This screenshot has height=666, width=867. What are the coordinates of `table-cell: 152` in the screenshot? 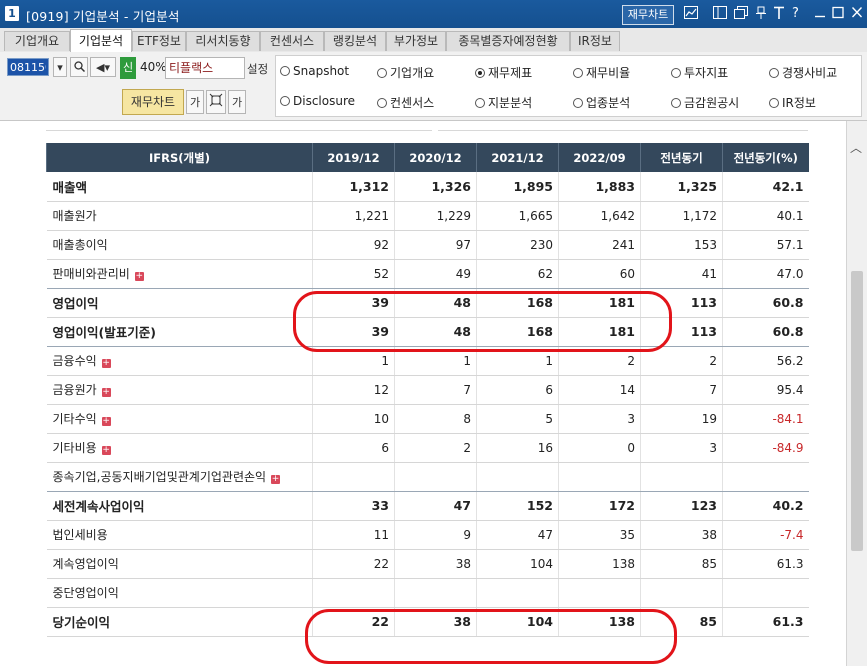 It's located at (517, 506).